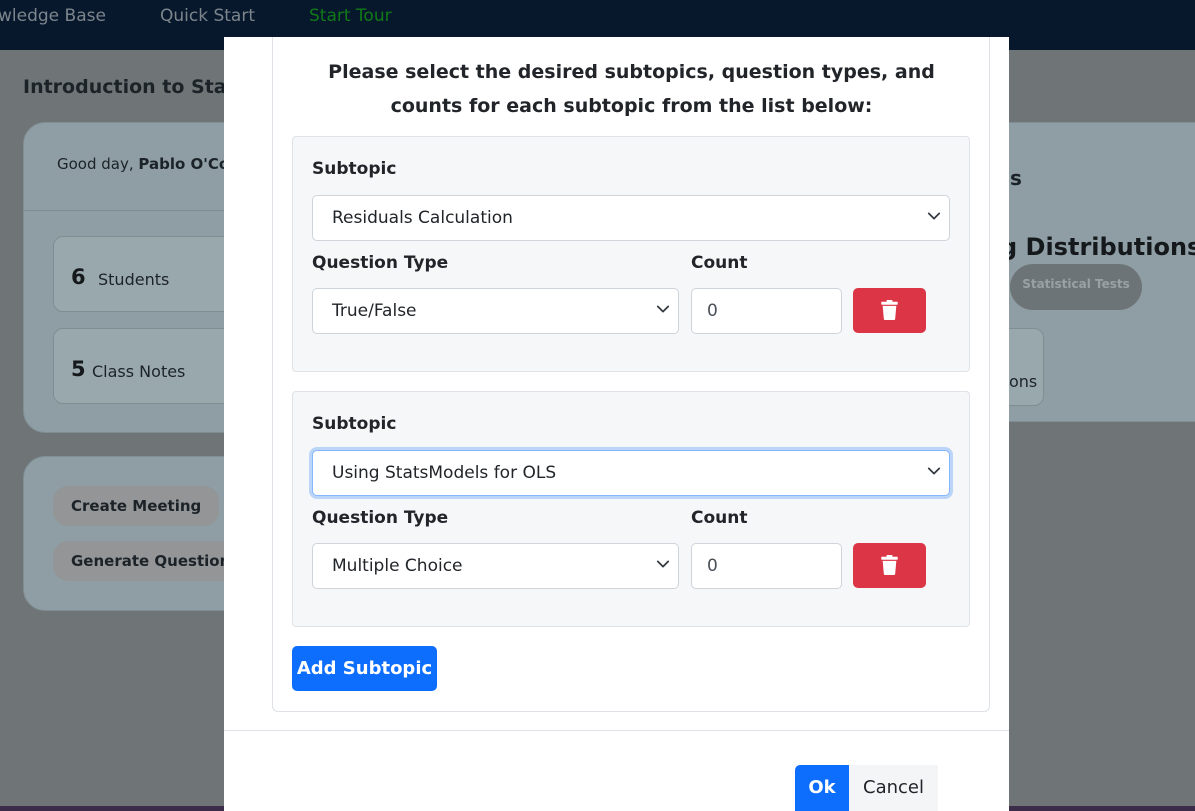 This screenshot has width=1195, height=811. What do you see at coordinates (98, 164) in the screenshot?
I see `greeting-prefix: Good day,` at bounding box center [98, 164].